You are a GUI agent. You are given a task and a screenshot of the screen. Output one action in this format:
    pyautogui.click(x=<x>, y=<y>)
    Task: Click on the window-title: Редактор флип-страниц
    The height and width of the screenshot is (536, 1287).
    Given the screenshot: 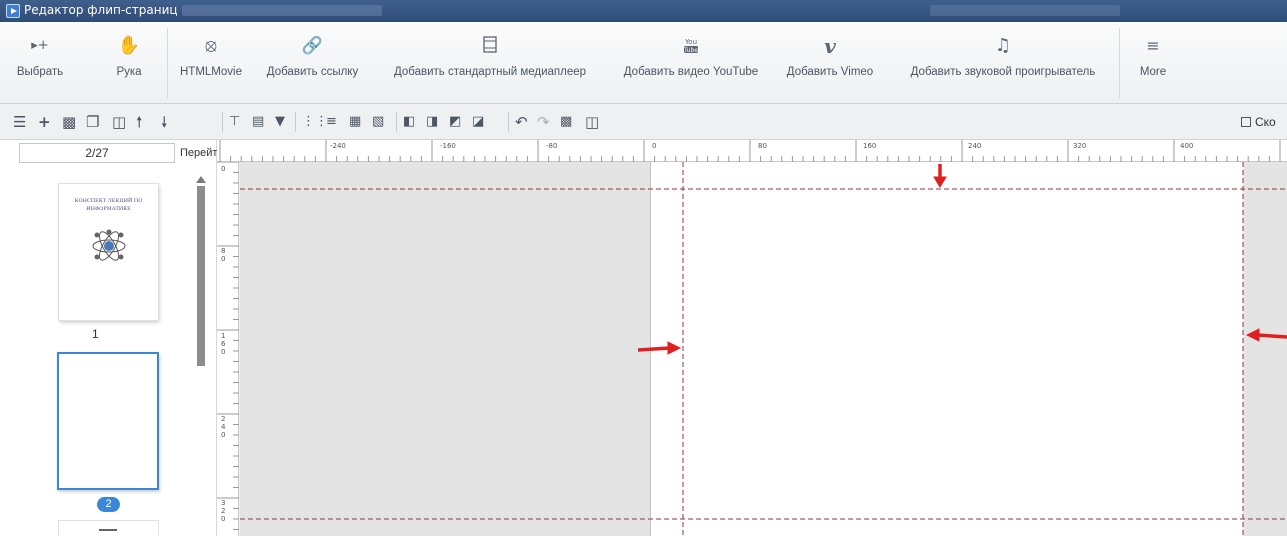 What is the action you would take?
    pyautogui.click(x=101, y=10)
    